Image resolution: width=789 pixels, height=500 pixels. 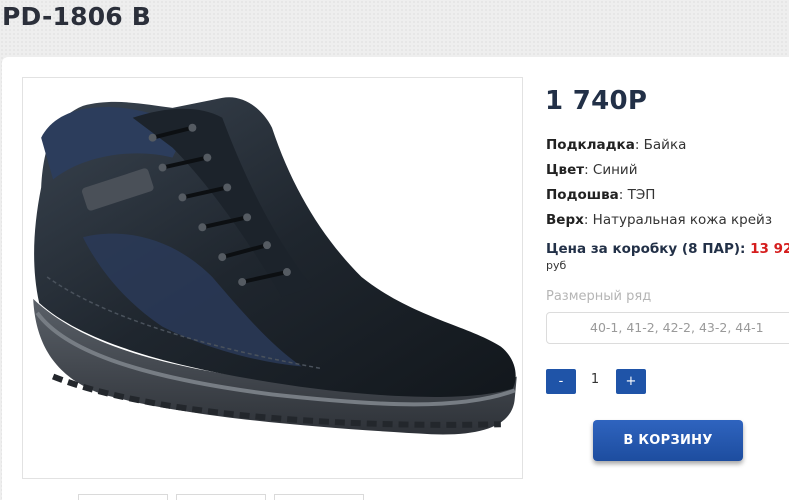 What do you see at coordinates (582, 195) in the screenshot?
I see `attribute-label: Подошва` at bounding box center [582, 195].